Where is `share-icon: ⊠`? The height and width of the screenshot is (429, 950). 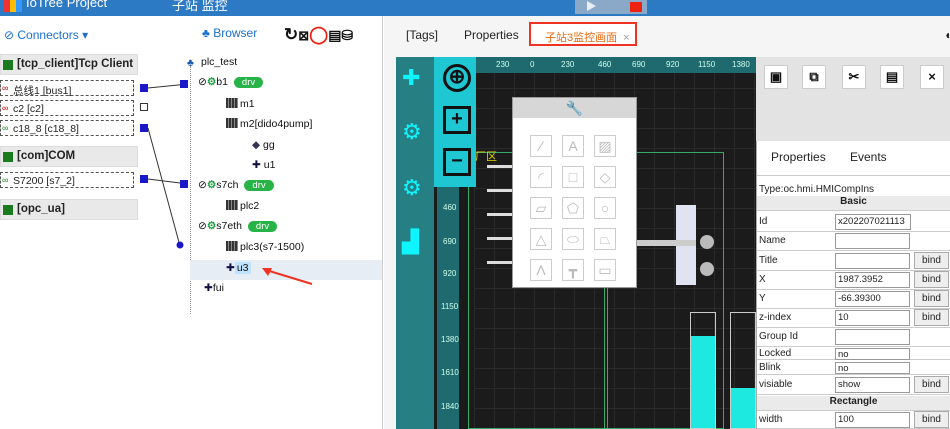 share-icon: ⊠ is located at coordinates (303, 35).